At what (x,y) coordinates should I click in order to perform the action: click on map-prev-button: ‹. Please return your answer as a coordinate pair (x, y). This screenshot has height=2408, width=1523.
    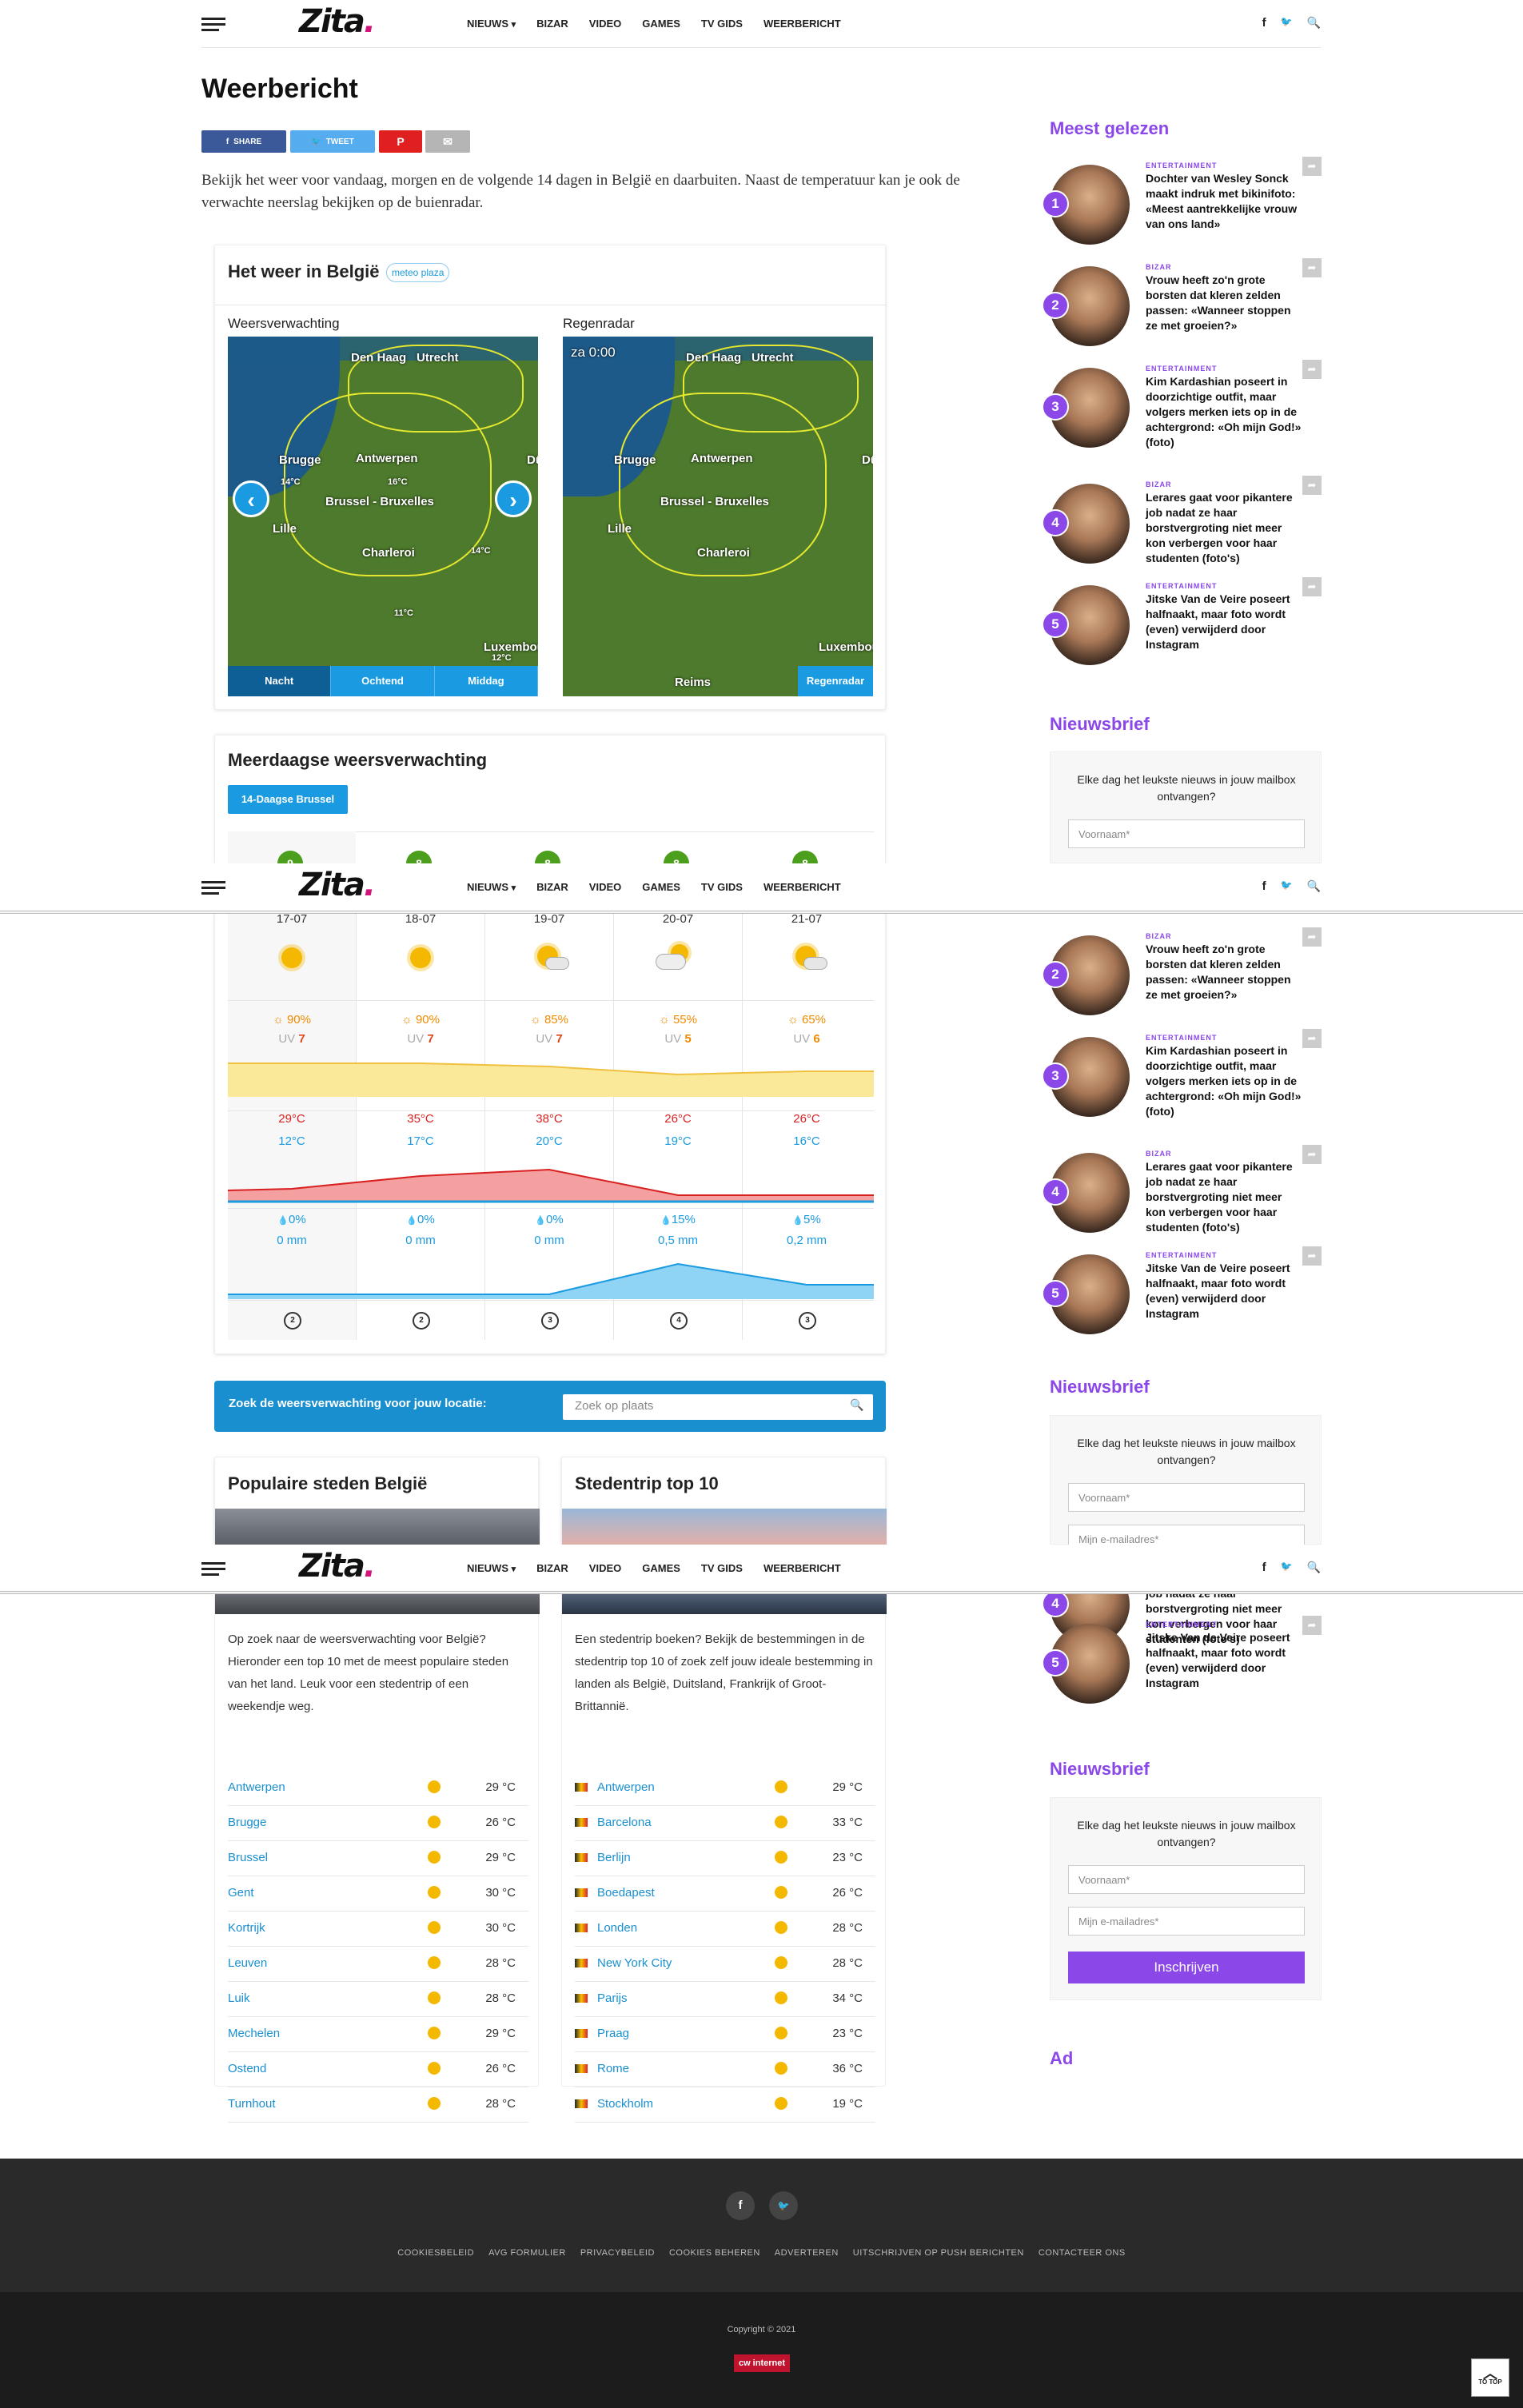
    Looking at the image, I should click on (251, 498).